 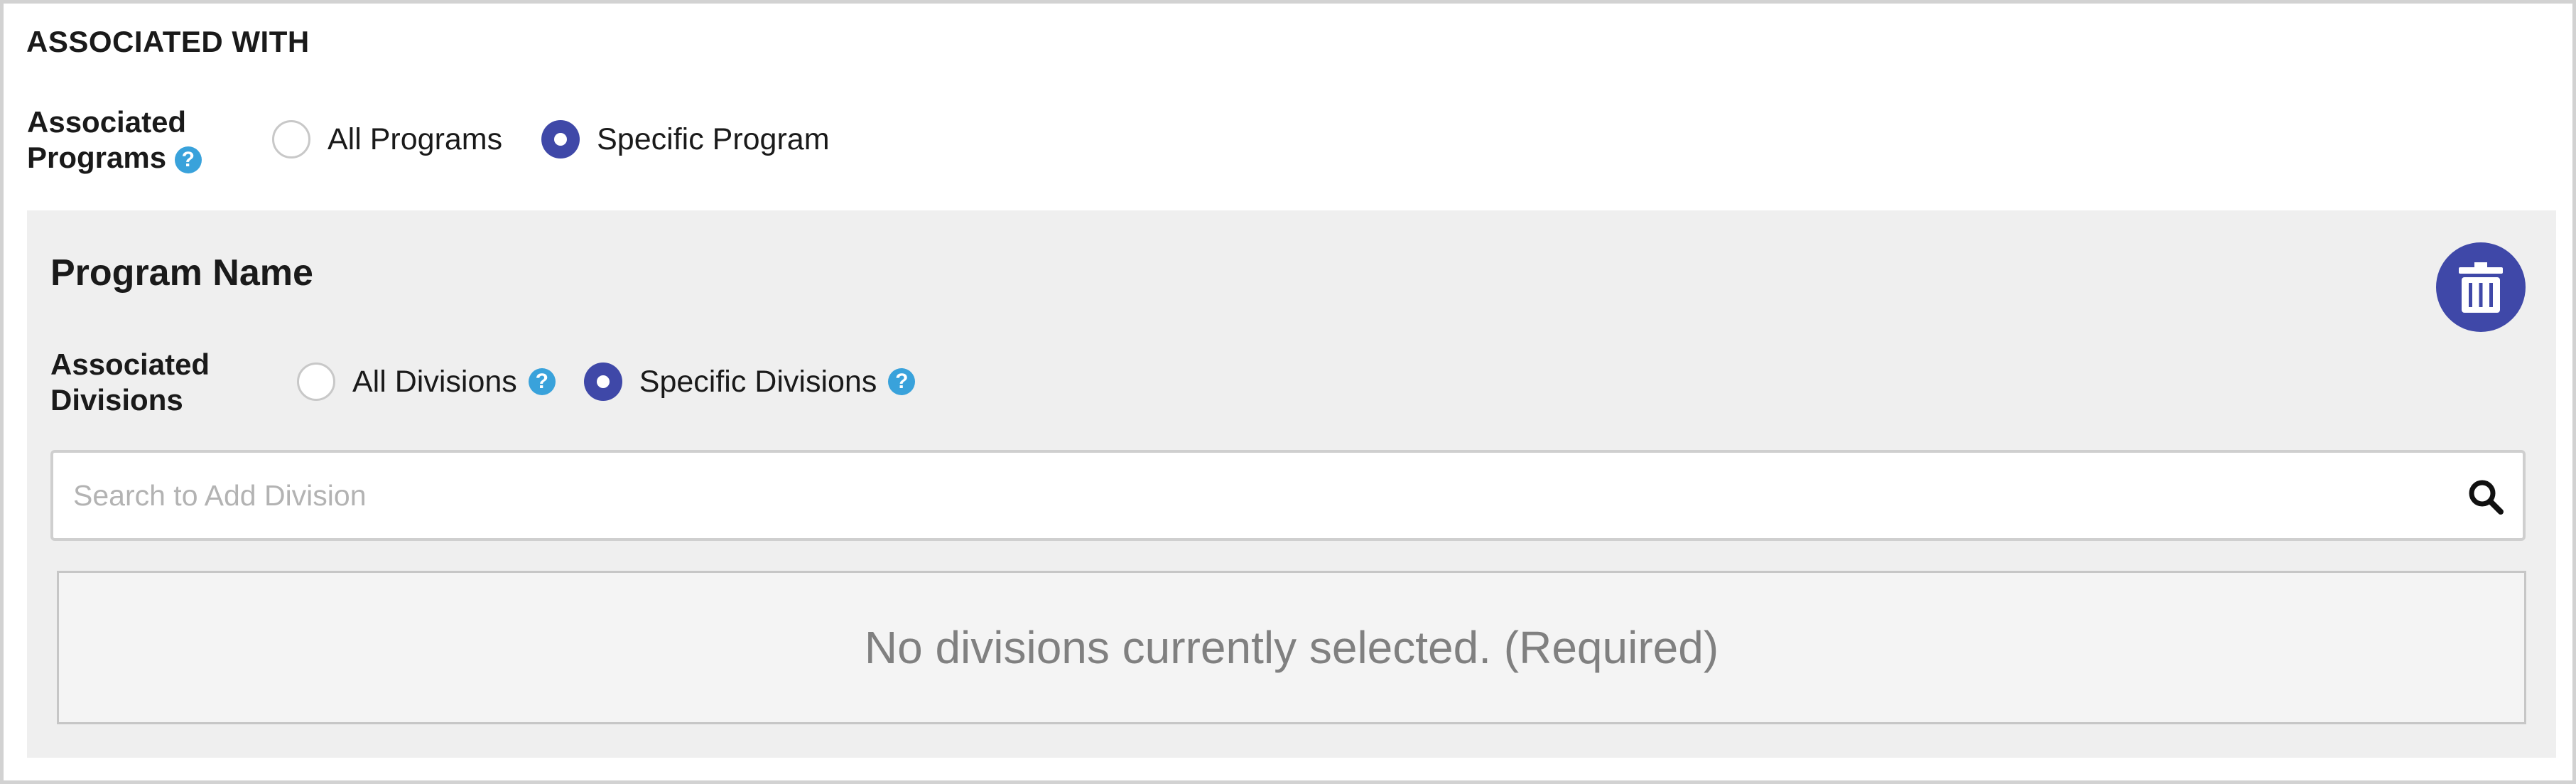 I want to click on program-name-heading: Program Name, so click(x=181, y=273).